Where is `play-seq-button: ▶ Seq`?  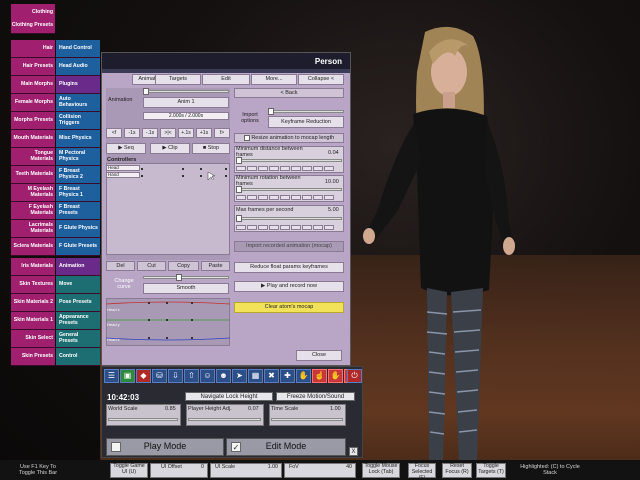
play-seq-button: ▶ Seq is located at coordinates (126, 148).